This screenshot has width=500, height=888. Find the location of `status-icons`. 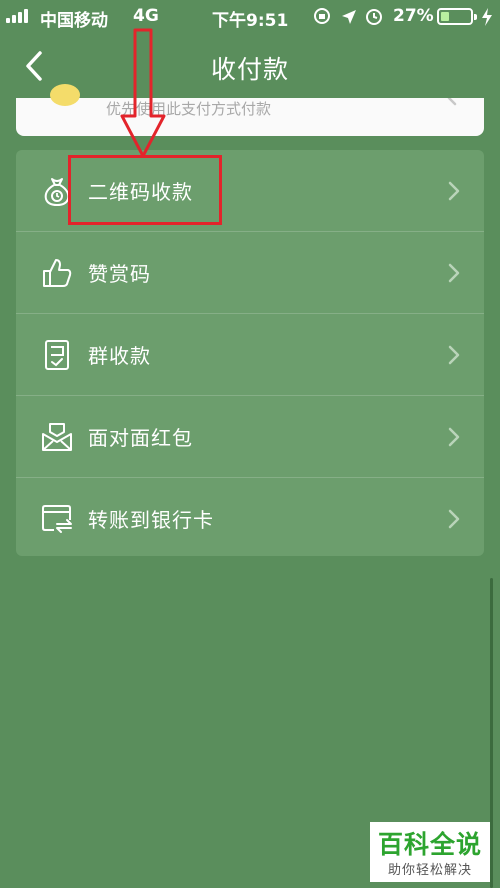

status-icons is located at coordinates (348, 16).